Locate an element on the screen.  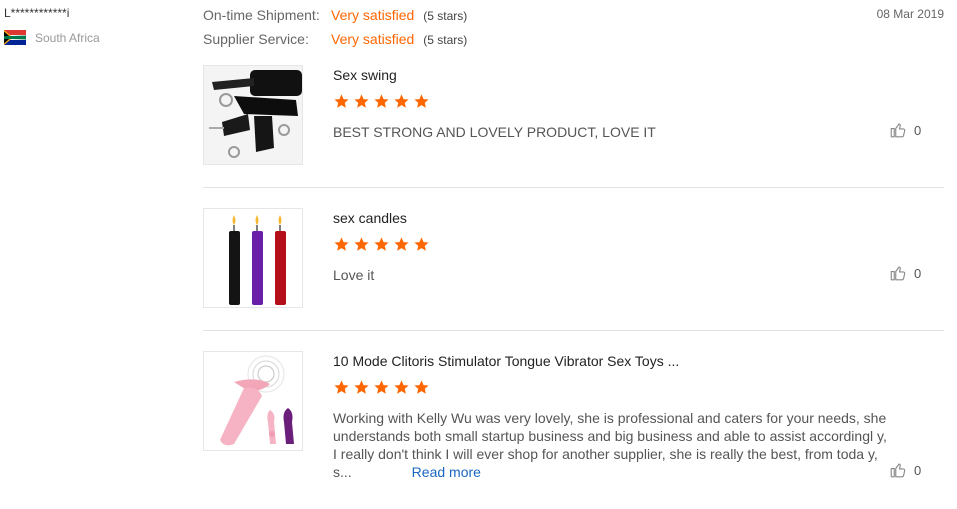
swing-image is located at coordinates (253, 115).